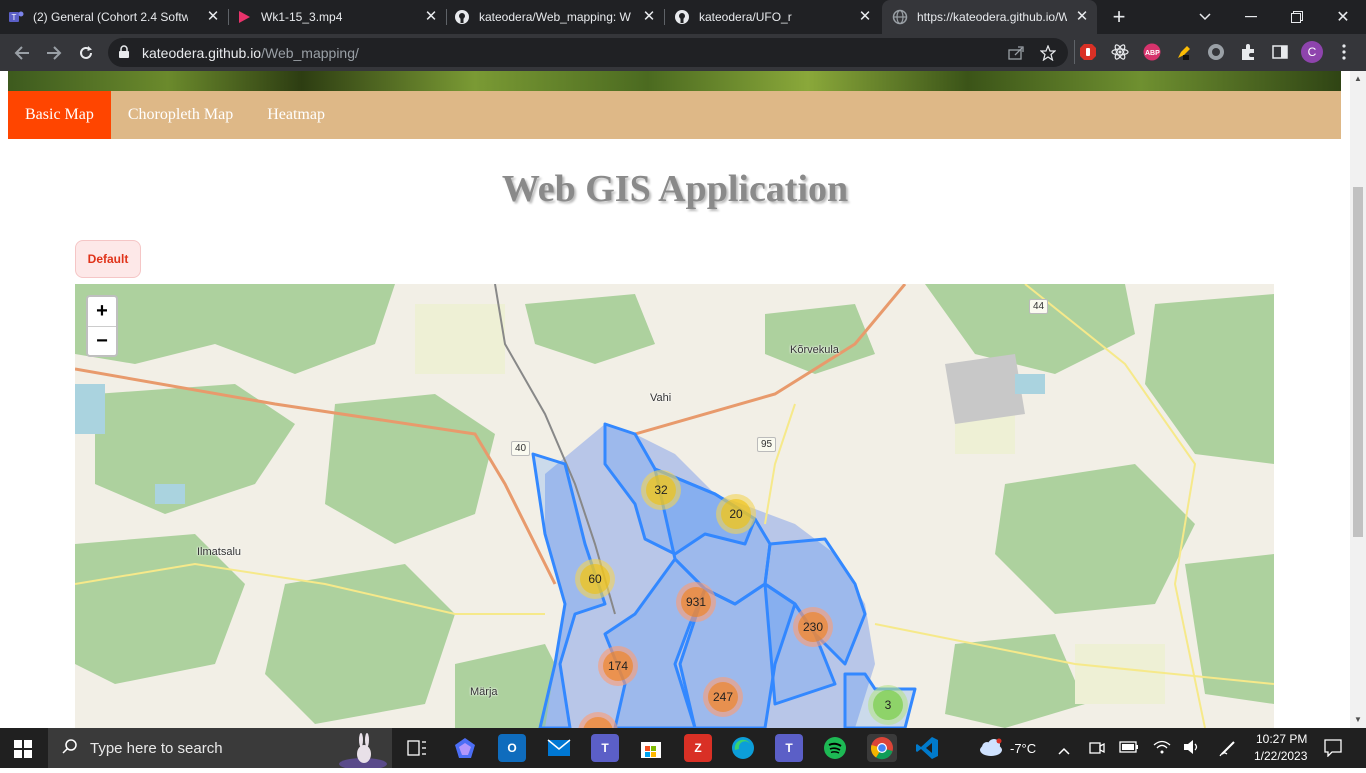 The image size is (1366, 773). What do you see at coordinates (363, 752) in the screenshot?
I see `search-highlight-rabbit-icon` at bounding box center [363, 752].